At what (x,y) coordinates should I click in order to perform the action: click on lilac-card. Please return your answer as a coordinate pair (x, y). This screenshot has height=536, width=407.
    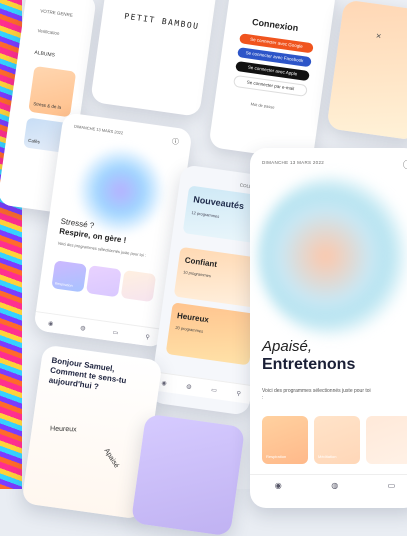
    Looking at the image, I should click on (188, 474).